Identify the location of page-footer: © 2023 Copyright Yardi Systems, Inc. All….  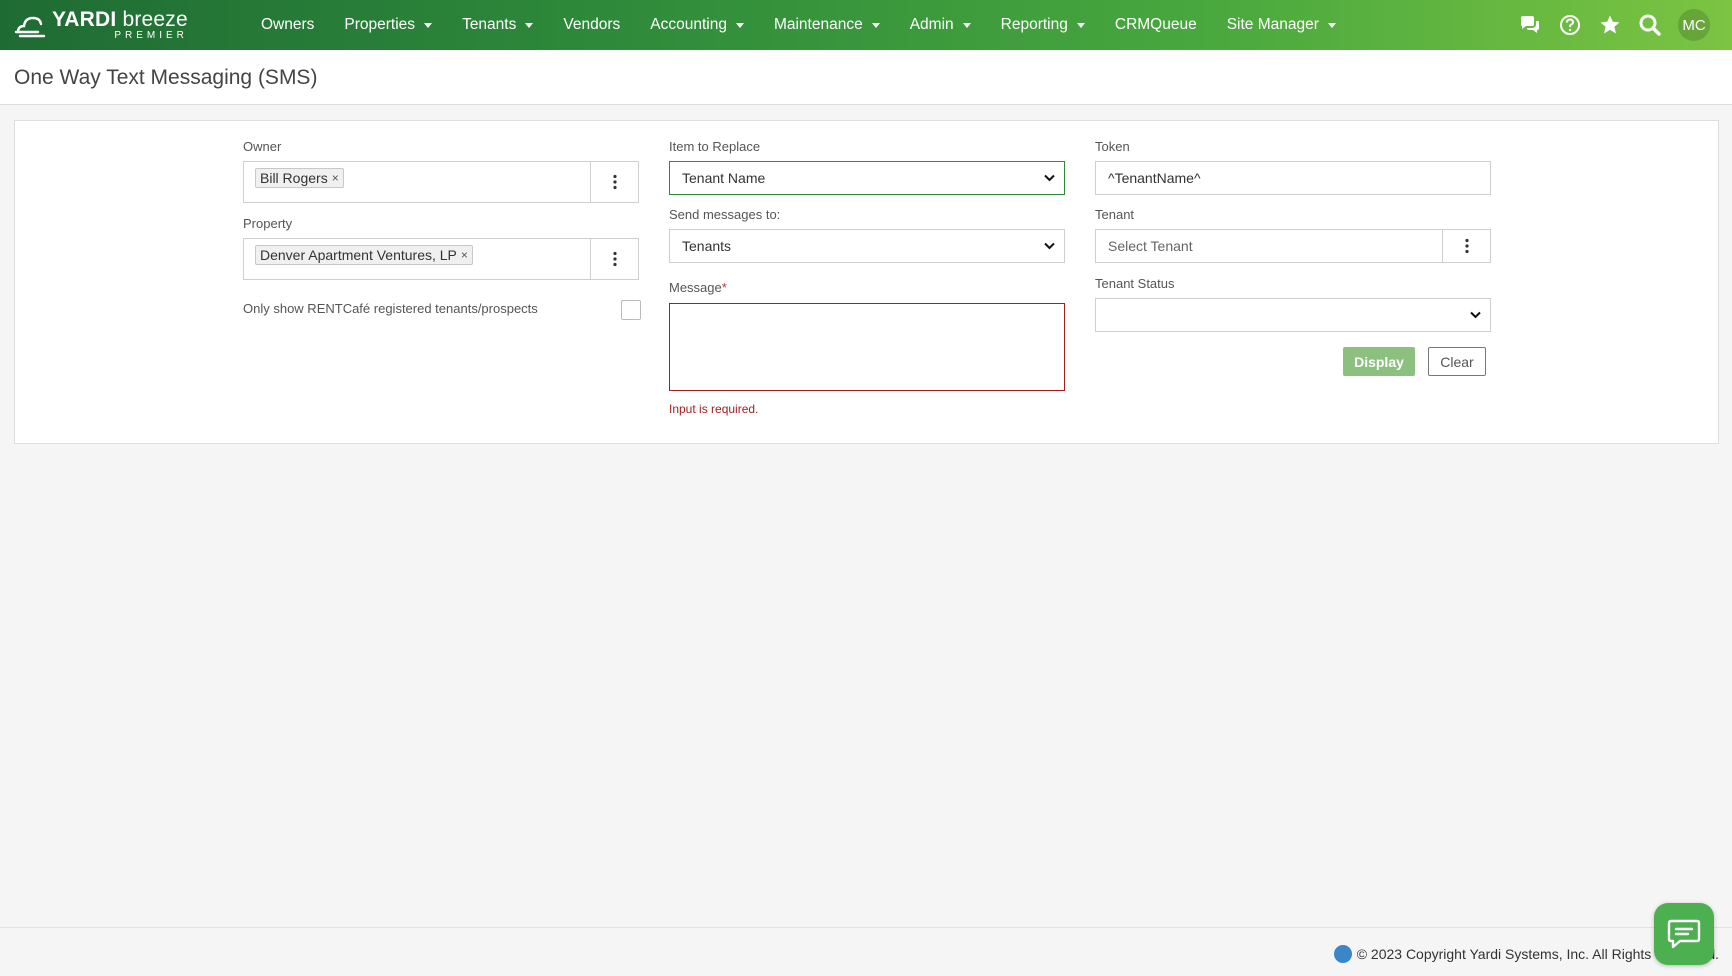
(866, 951).